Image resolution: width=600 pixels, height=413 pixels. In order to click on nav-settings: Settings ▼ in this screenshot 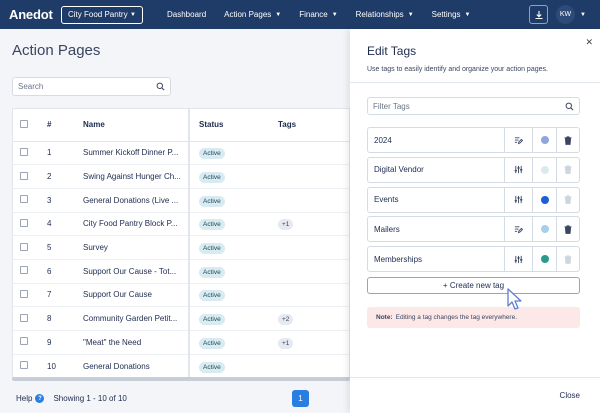, I will do `click(451, 14)`.